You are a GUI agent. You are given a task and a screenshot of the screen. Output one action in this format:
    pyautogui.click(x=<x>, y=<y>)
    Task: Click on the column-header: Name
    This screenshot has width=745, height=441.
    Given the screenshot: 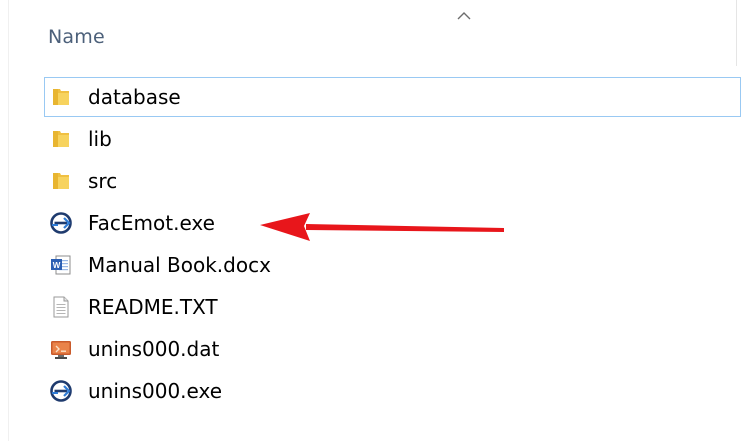 What is the action you would take?
    pyautogui.click(x=372, y=33)
    